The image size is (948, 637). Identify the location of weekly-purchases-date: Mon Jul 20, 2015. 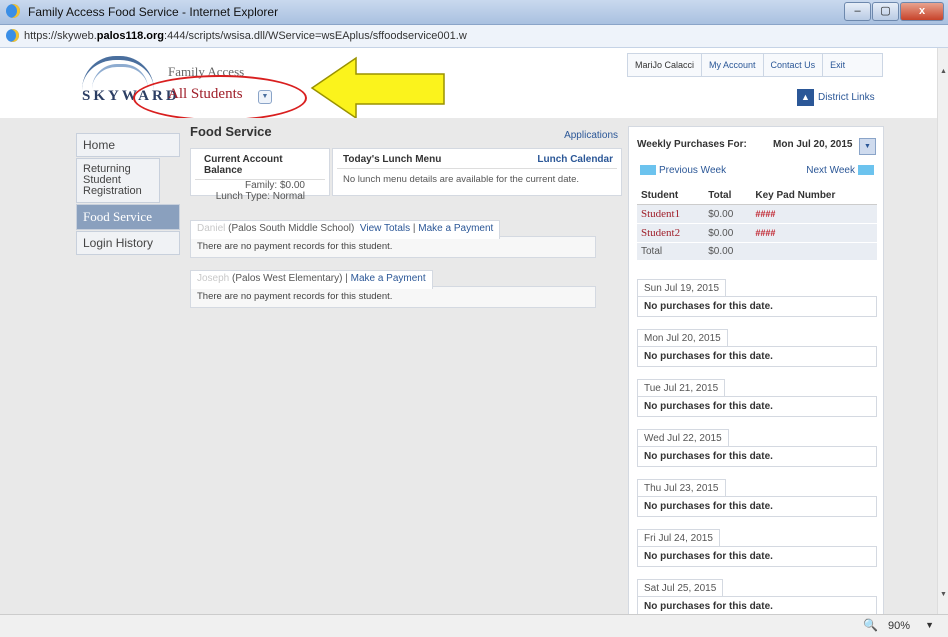
(813, 144).